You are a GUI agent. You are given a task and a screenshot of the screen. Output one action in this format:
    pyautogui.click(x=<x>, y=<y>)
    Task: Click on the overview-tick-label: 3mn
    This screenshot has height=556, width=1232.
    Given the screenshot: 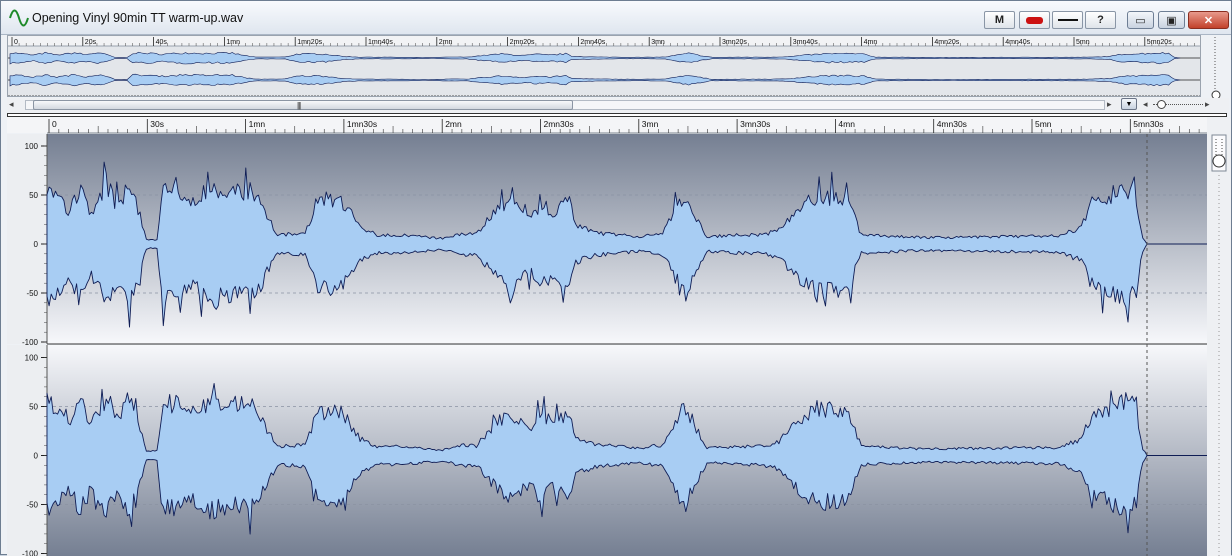 What is the action you would take?
    pyautogui.click(x=658, y=42)
    